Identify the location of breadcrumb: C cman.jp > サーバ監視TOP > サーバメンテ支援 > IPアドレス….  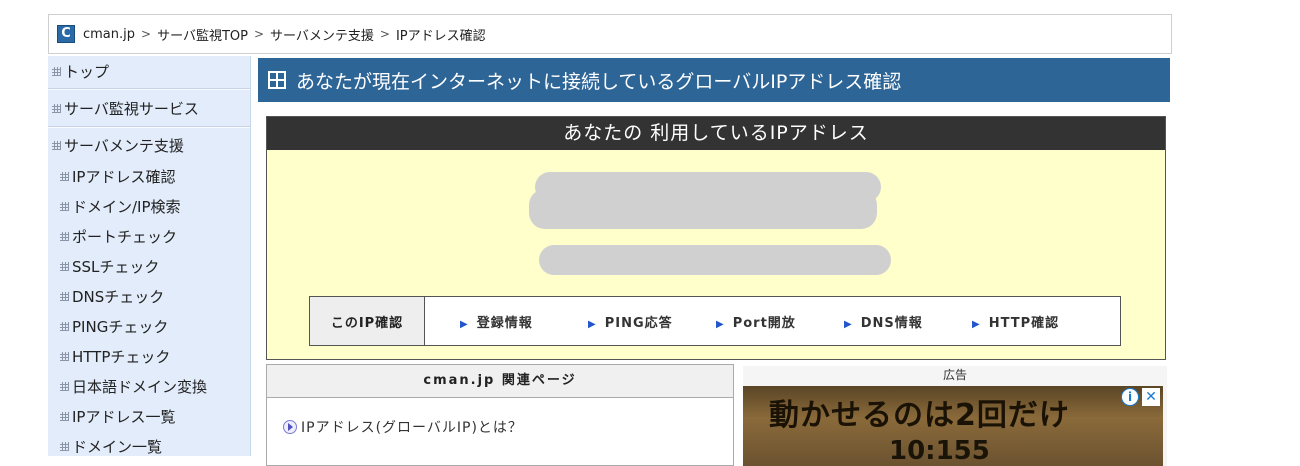
(610, 34).